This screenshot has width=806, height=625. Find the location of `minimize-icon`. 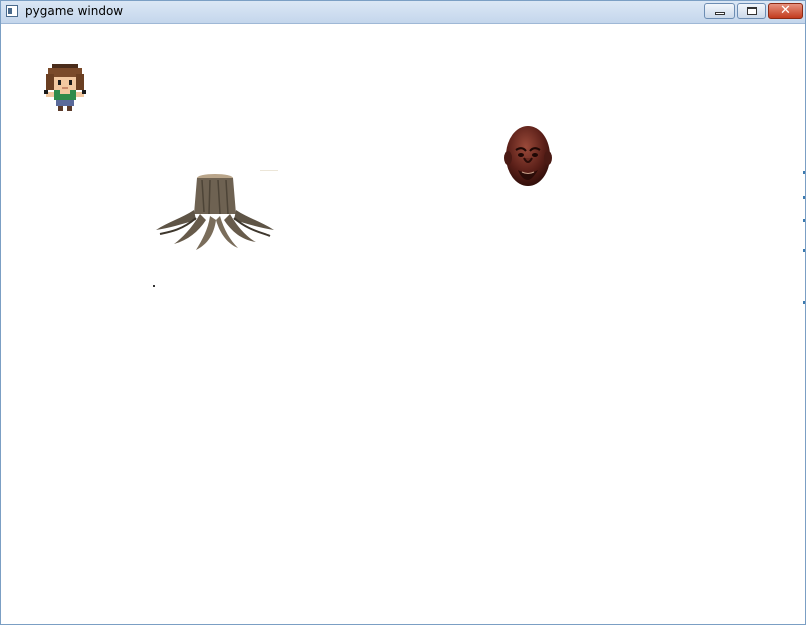

minimize-icon is located at coordinates (720, 13).